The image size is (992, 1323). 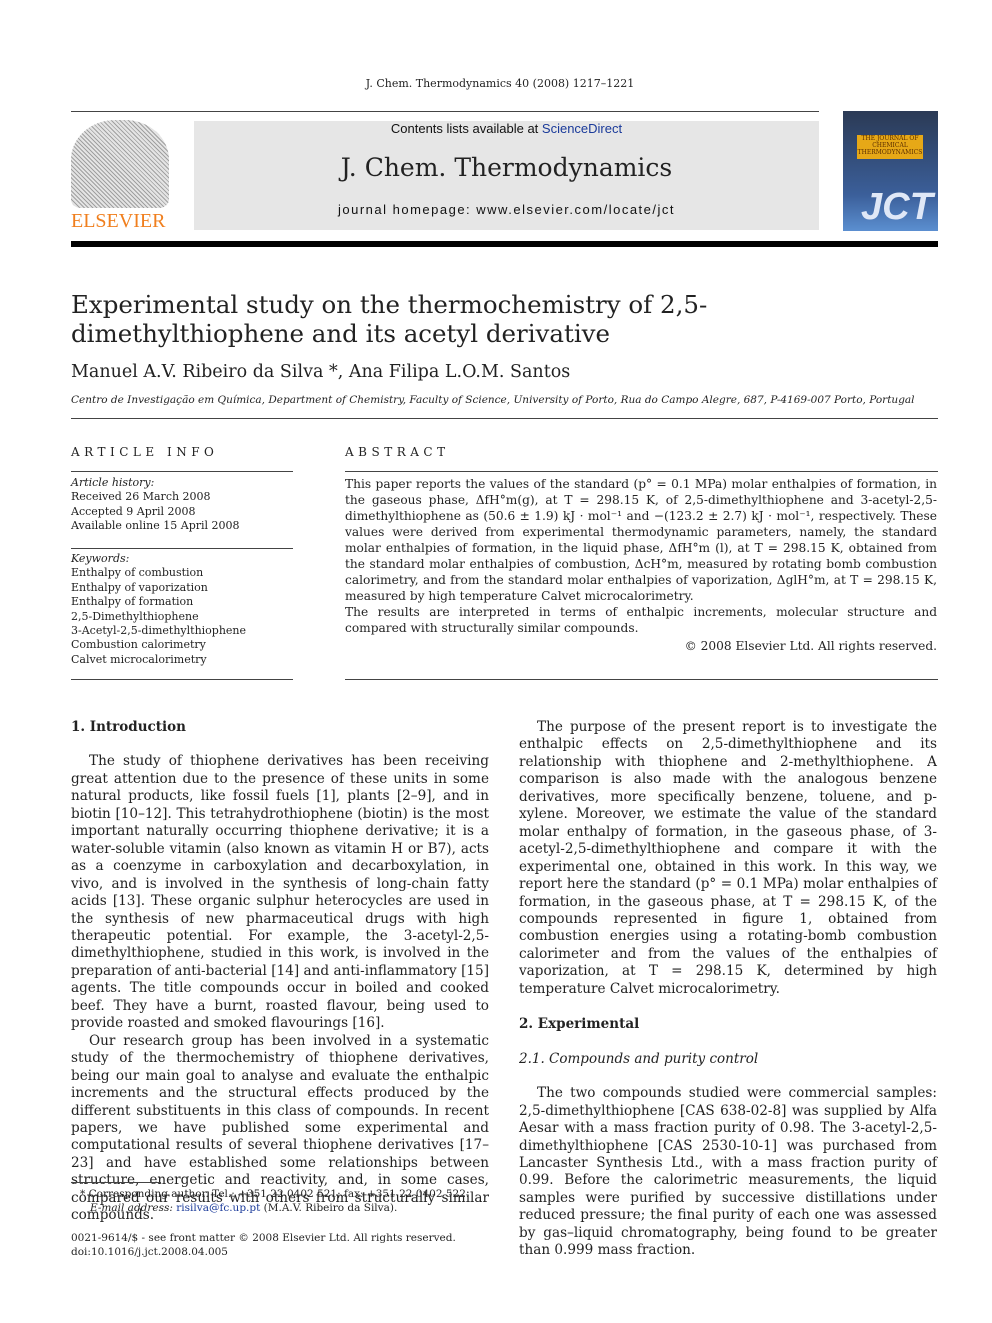 I want to click on history-received: Received 26 March 2008, so click(x=141, y=497).